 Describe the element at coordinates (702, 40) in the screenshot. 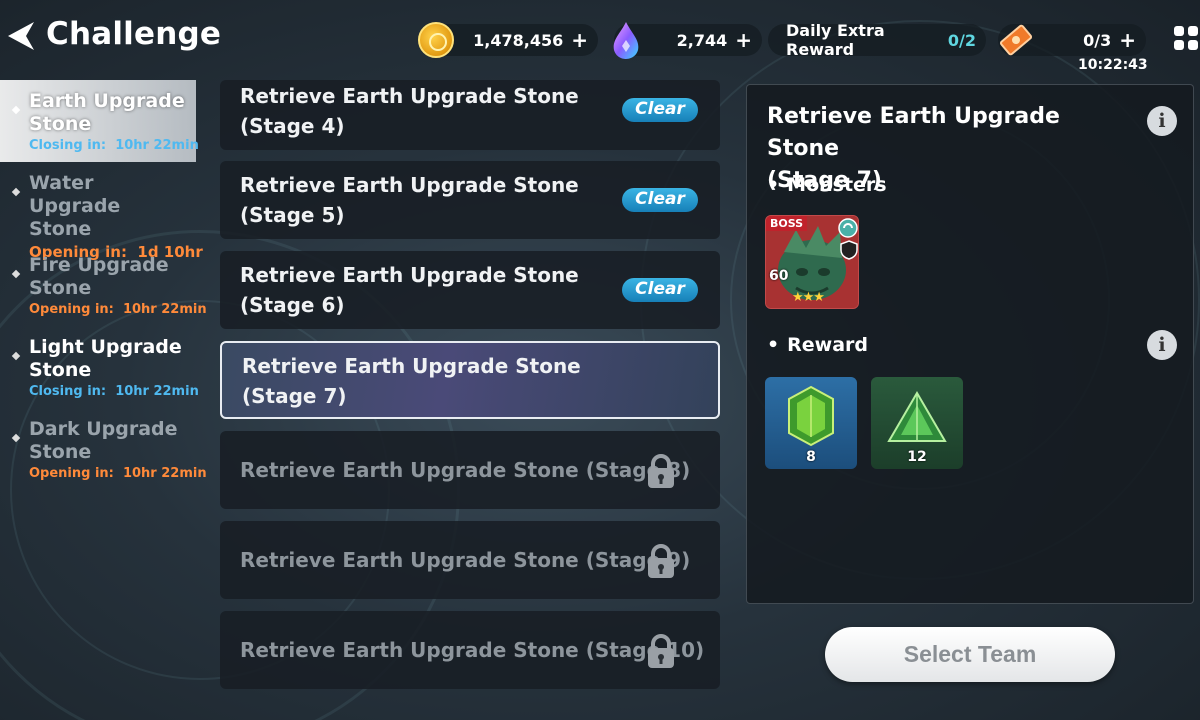

I see `gem-amount: 2,744` at that location.